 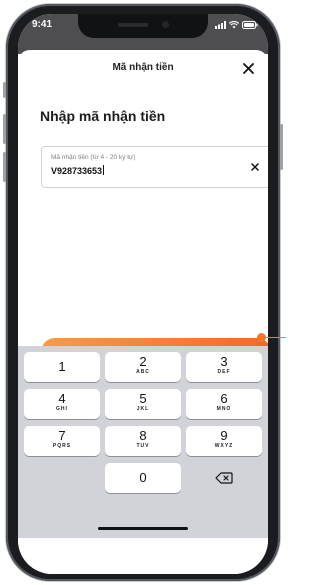 I want to click on key-letters: WXYZ, so click(x=224, y=446).